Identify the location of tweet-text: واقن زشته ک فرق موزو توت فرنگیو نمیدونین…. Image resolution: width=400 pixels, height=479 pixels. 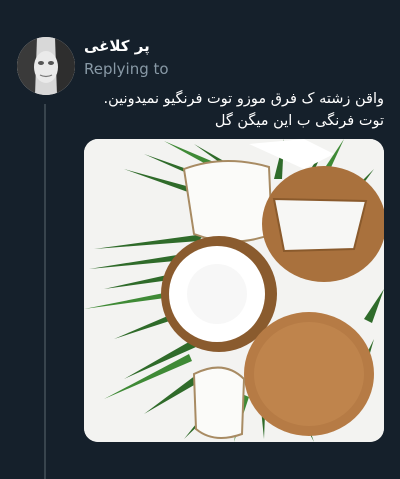
(234, 110).